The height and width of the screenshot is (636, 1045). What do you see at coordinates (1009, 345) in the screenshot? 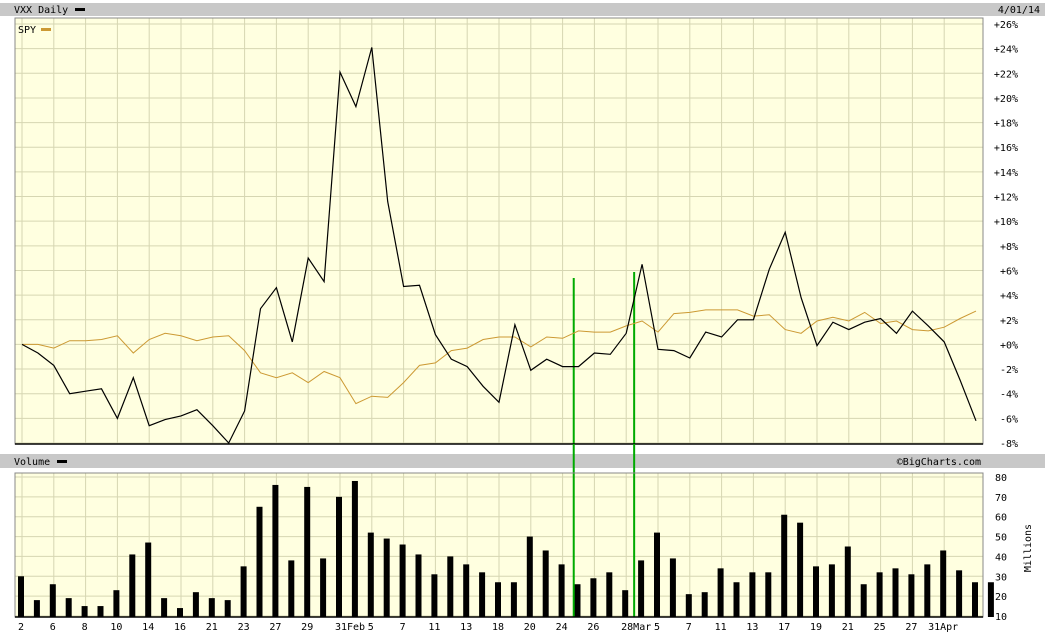
I see `price-y-tick-label: +0%` at bounding box center [1009, 345].